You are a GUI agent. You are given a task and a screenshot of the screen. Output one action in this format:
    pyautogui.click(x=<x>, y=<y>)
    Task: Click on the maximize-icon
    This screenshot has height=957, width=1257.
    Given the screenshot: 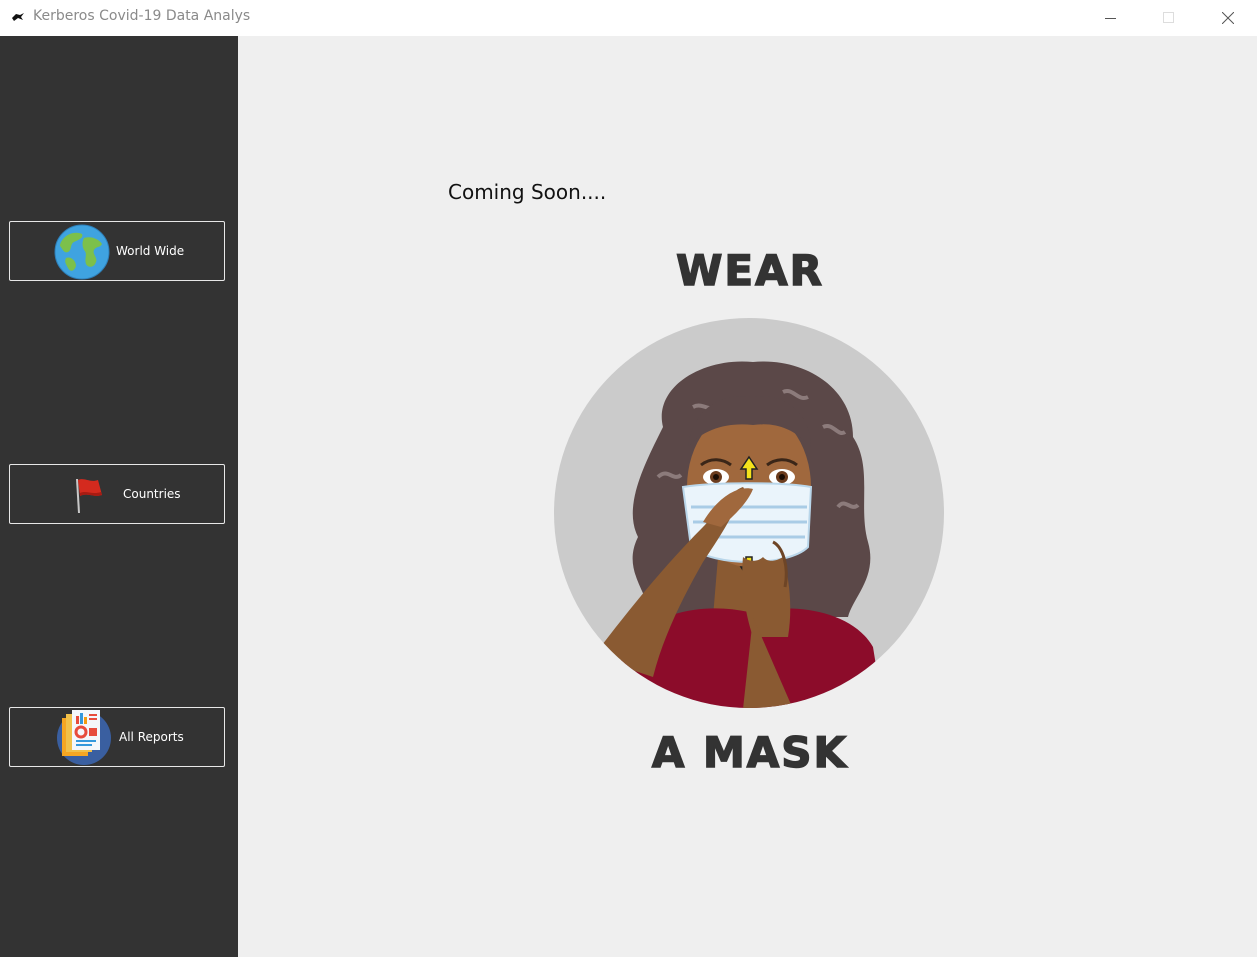 What is the action you would take?
    pyautogui.click(x=1168, y=17)
    